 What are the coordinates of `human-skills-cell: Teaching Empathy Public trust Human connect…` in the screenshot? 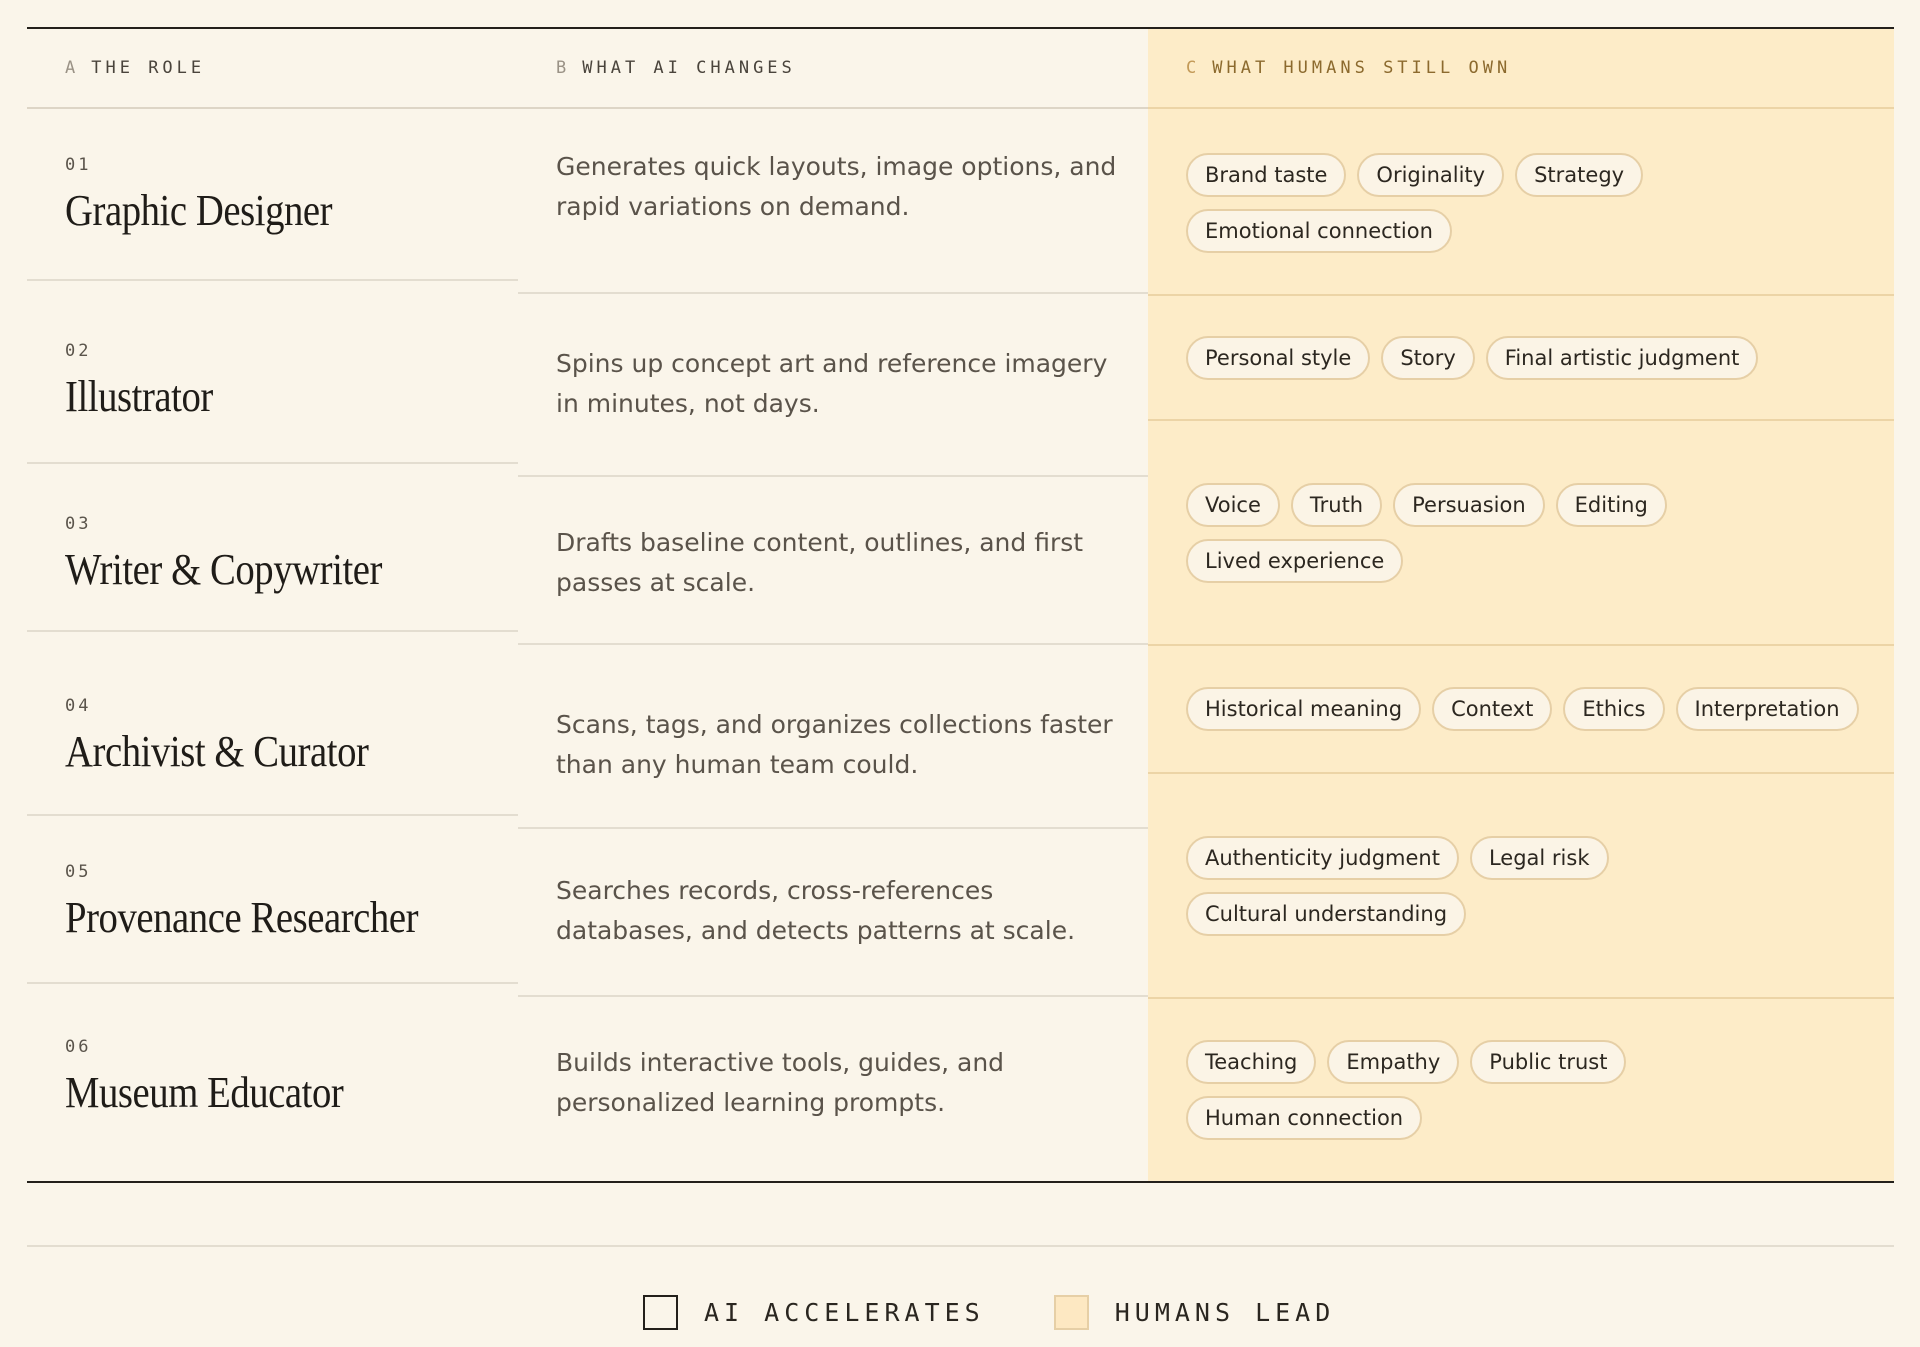 It's located at (1521, 1090).